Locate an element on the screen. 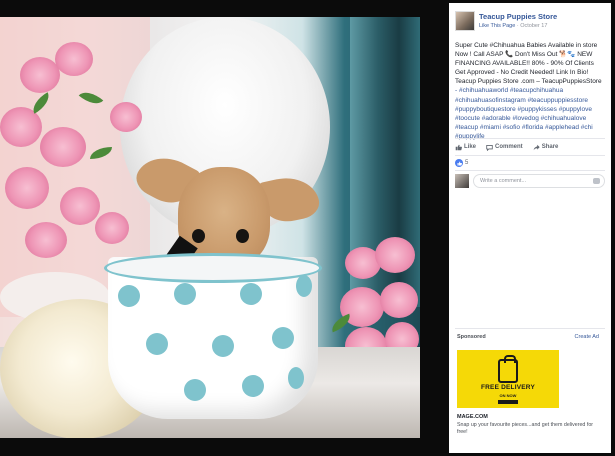 Image resolution: width=615 pixels, height=456 pixels. thumbs-up-icon is located at coordinates (458, 147).